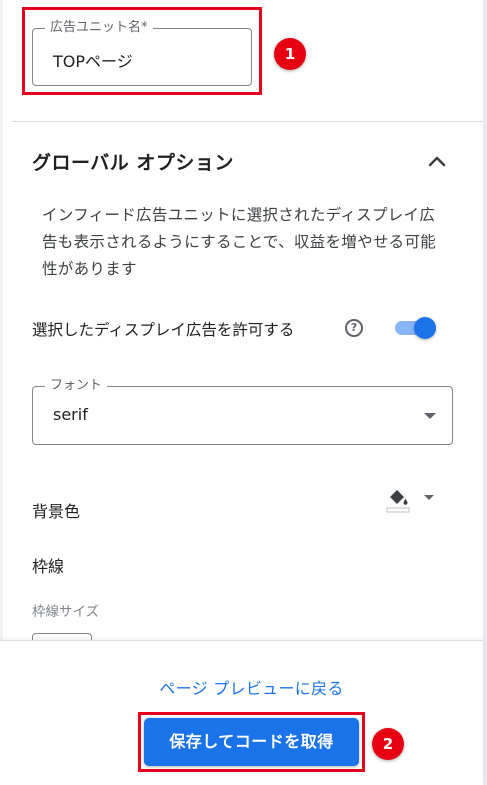 The height and width of the screenshot is (785, 487). Describe the element at coordinates (66, 612) in the screenshot. I see `border-size-label: 枠線サイズ` at that location.